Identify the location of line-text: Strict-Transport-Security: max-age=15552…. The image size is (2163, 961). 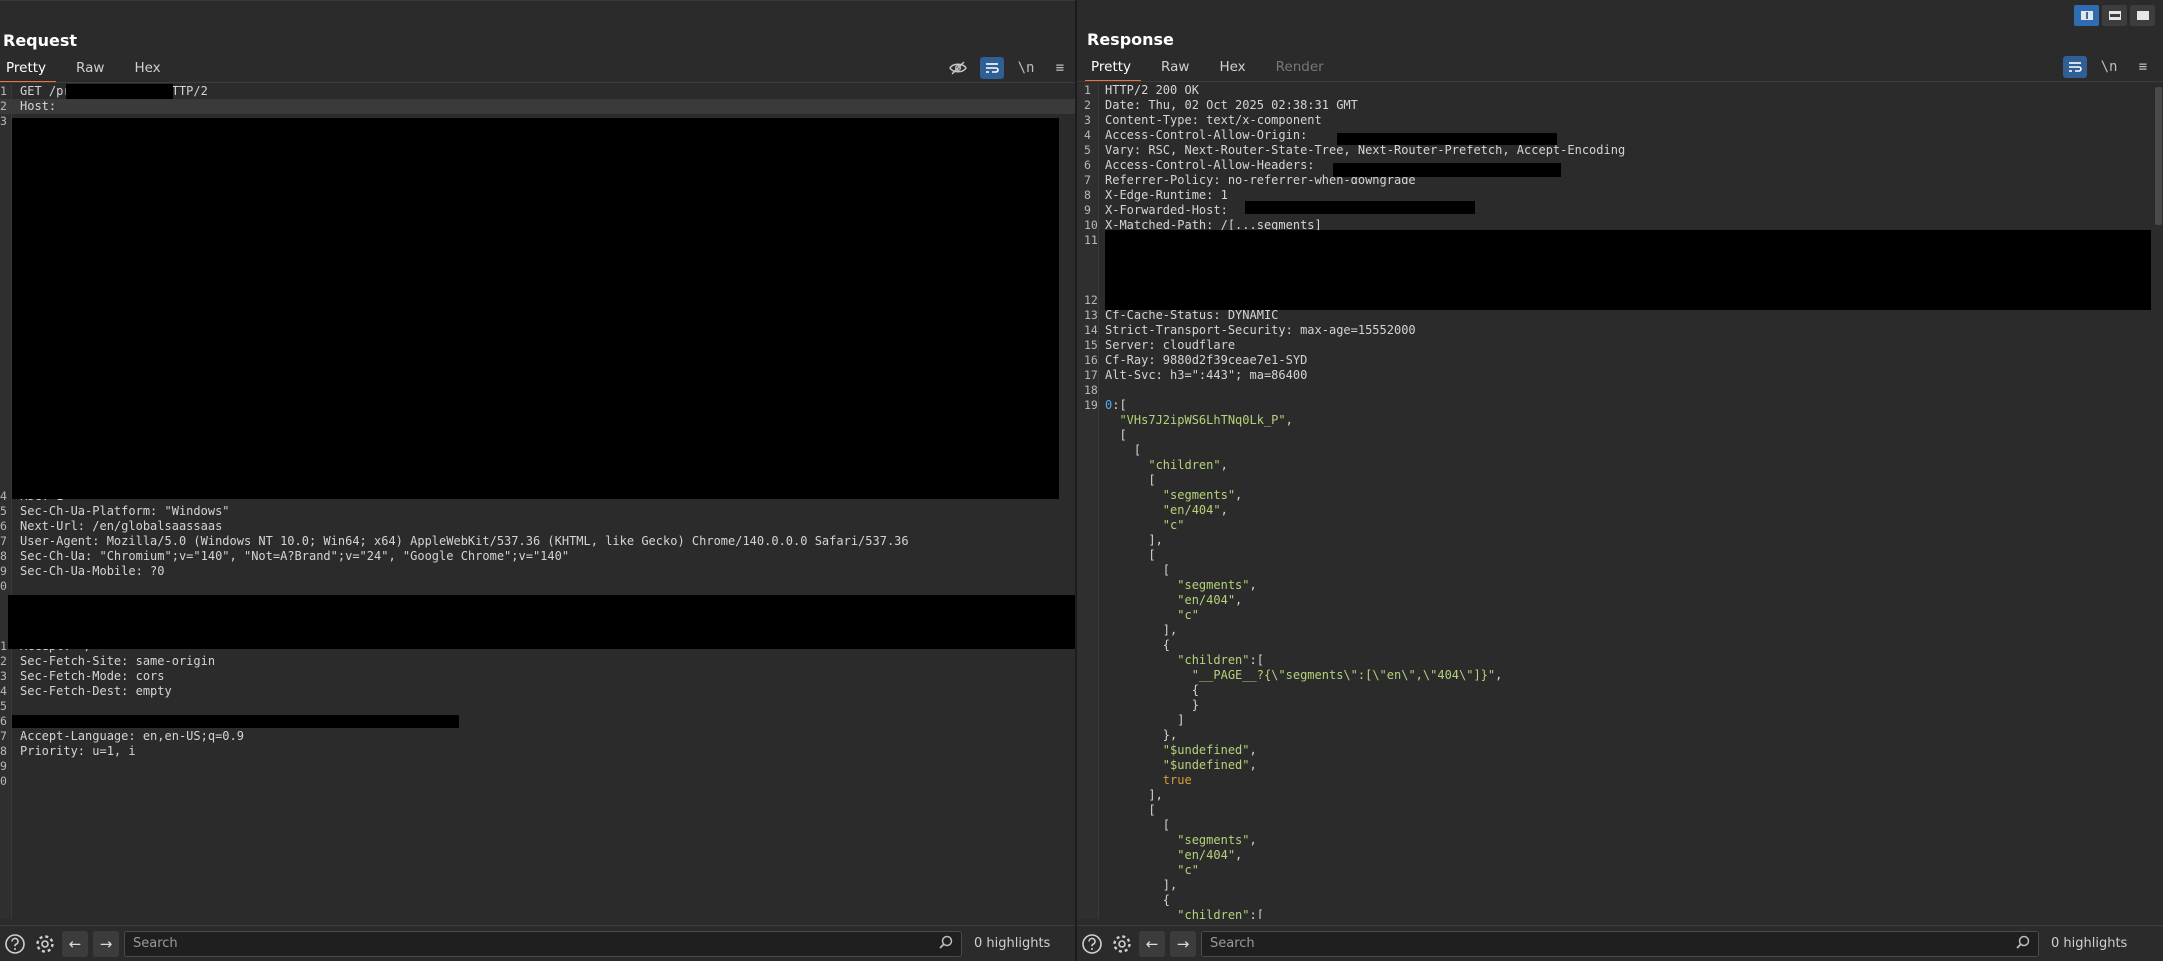
(1260, 330).